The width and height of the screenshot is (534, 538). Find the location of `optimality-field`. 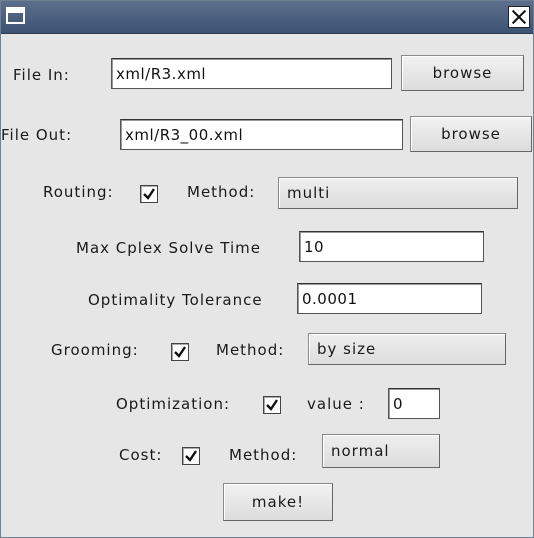

optimality-field is located at coordinates (389, 298).